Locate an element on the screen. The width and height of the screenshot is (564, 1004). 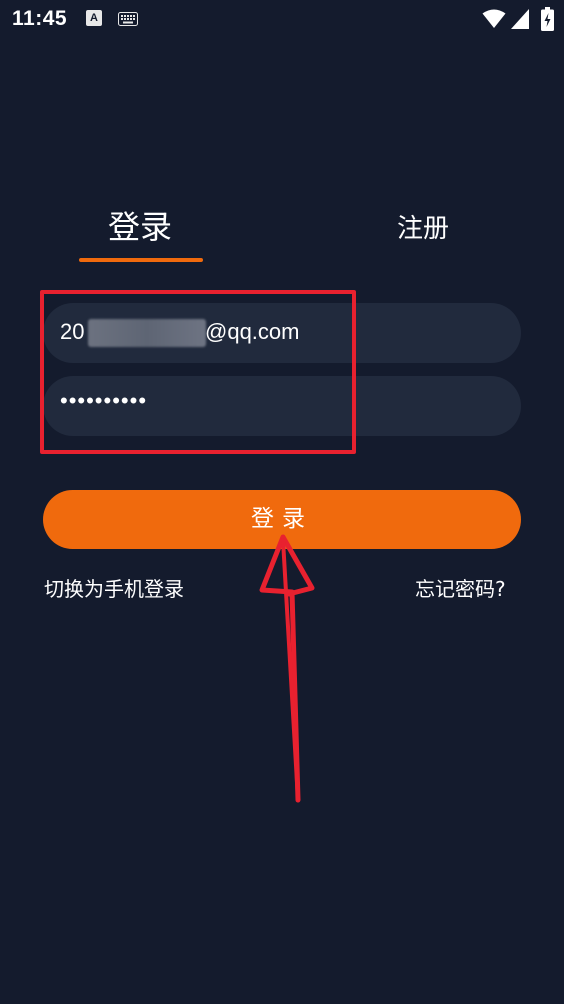
tab-register: 注册 is located at coordinates (423, 226).